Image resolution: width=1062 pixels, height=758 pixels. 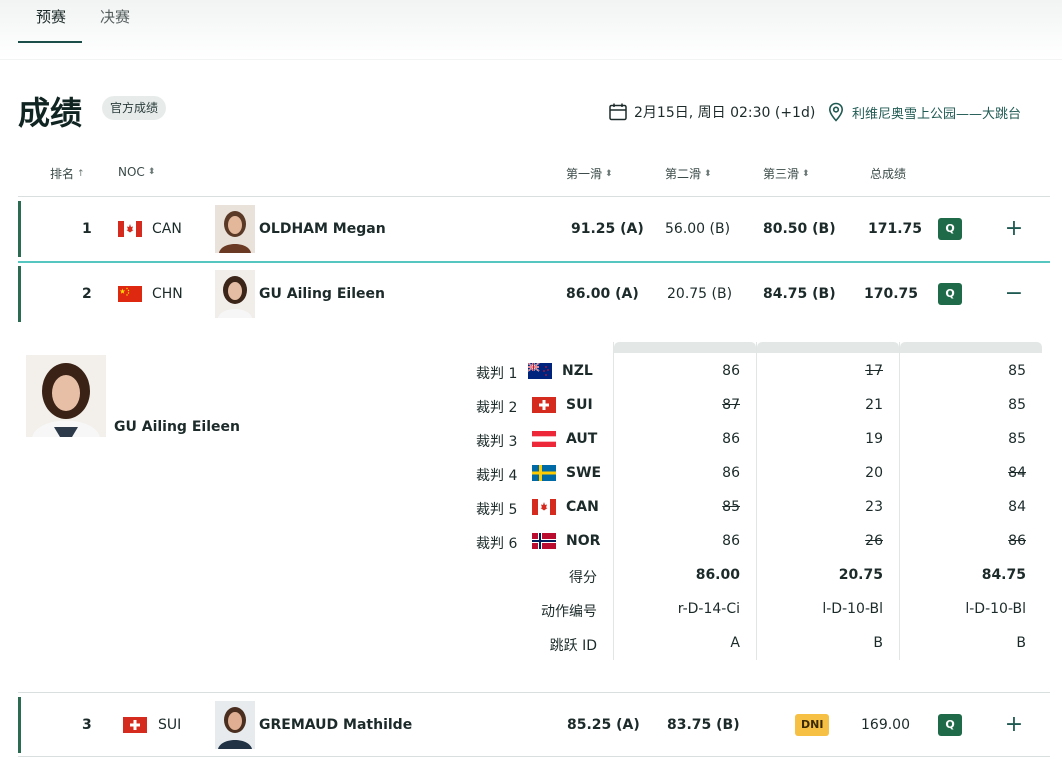 What do you see at coordinates (725, 113) in the screenshot?
I see `date-text: 2月15日, 周日 02:30 (+1d)` at bounding box center [725, 113].